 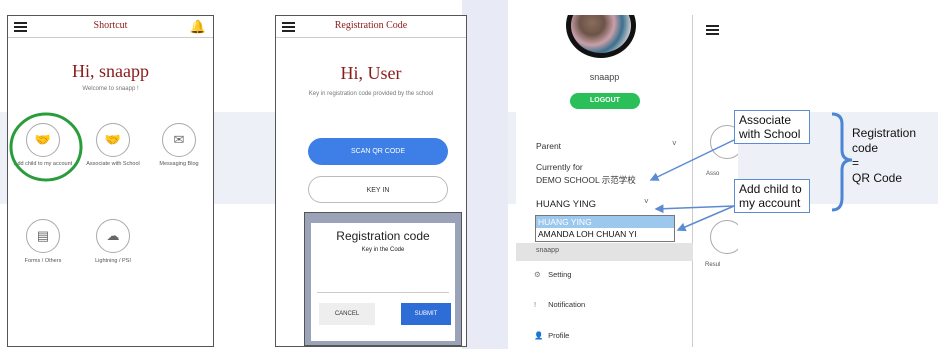 I want to click on reg-eq-line-2: code, so click(x=865, y=148).